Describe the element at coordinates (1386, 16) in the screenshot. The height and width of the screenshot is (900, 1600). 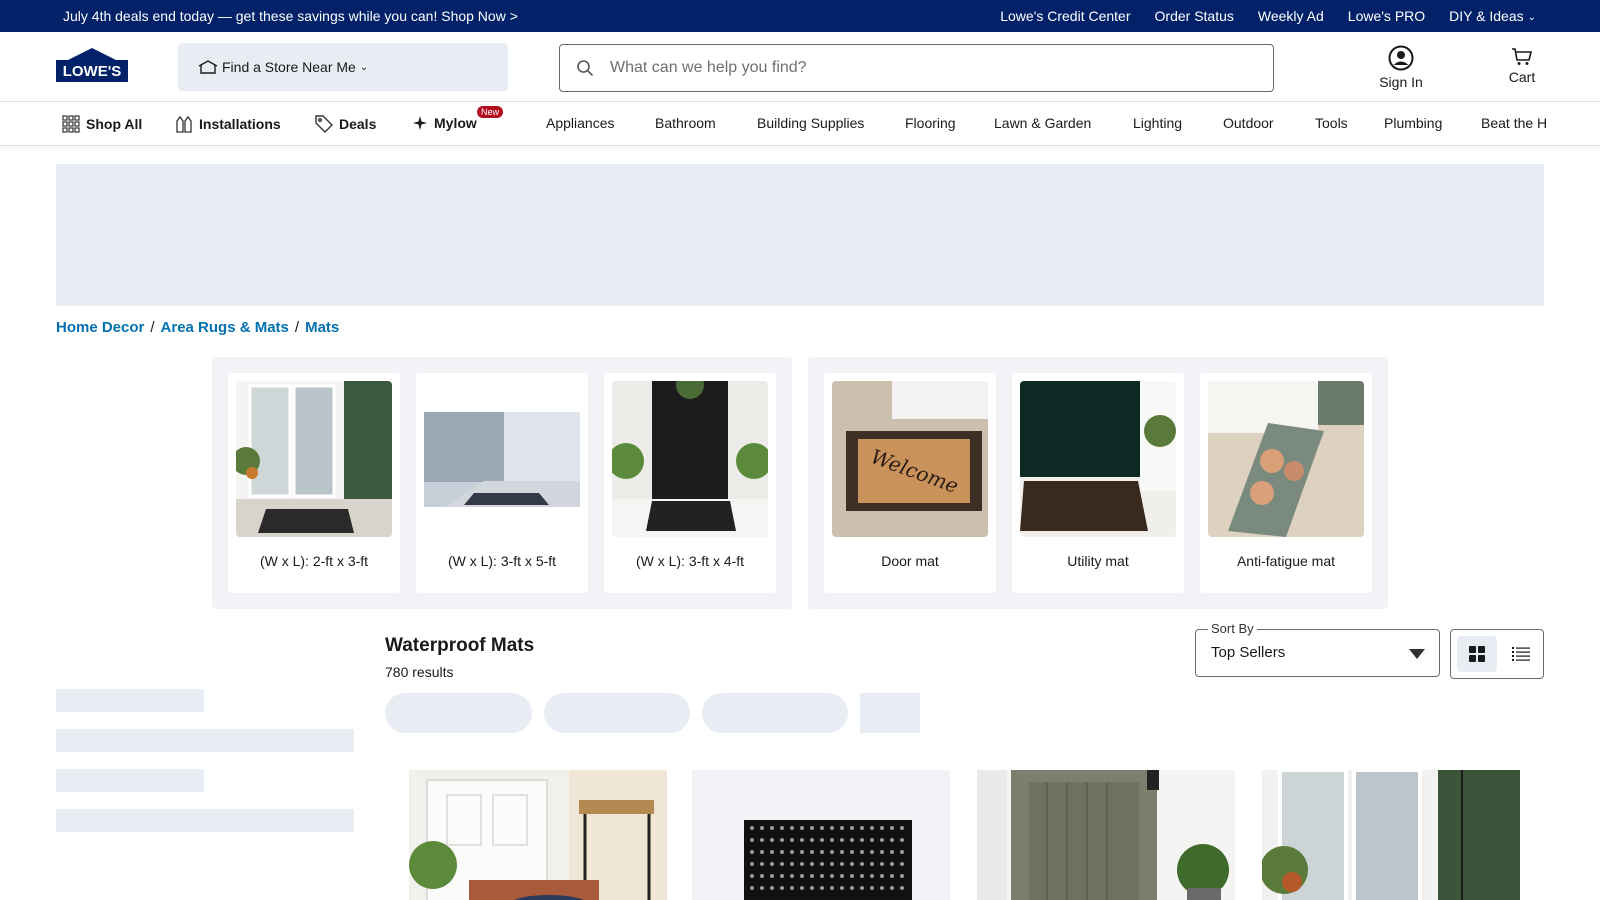
I see `pro-link: Lowe's PRO` at that location.